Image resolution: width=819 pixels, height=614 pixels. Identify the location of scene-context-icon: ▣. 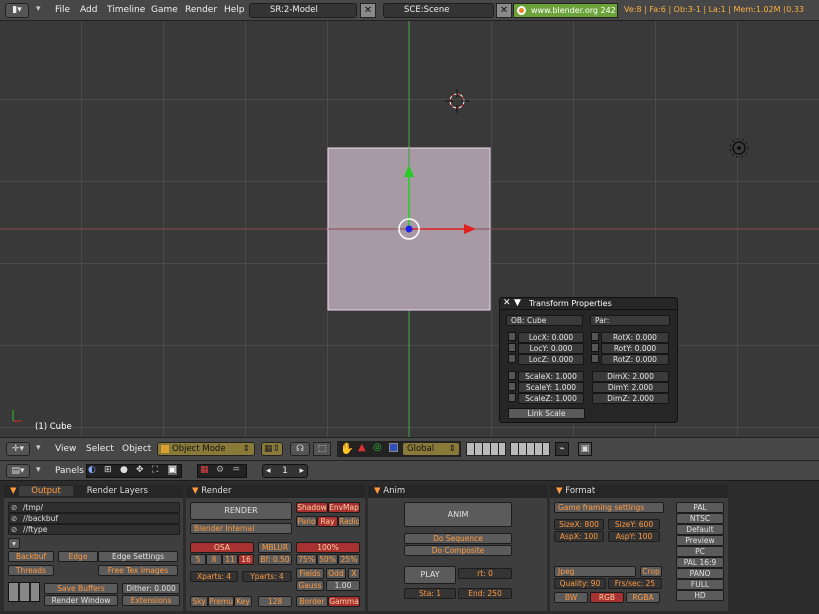
(172, 470).